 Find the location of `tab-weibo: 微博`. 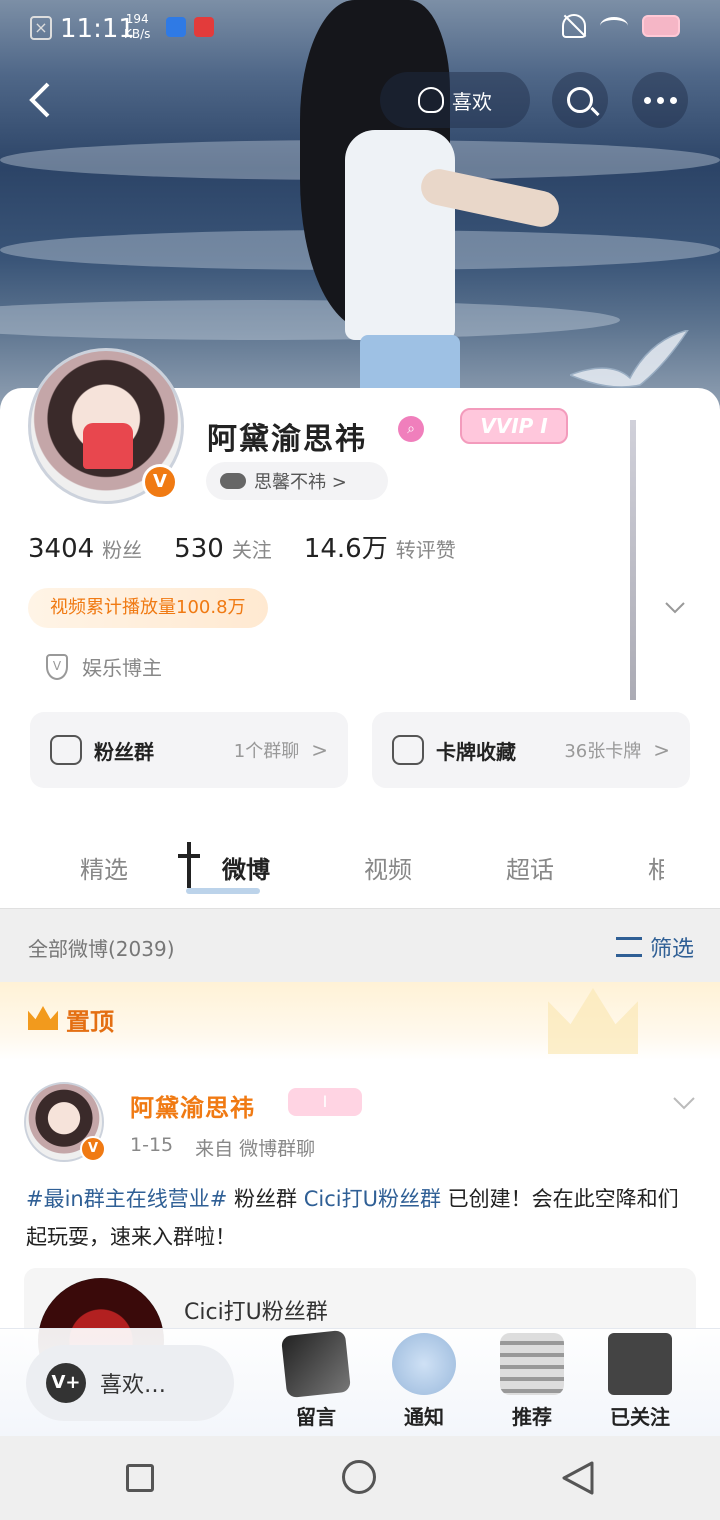

tab-weibo: 微博 is located at coordinates (246, 867).